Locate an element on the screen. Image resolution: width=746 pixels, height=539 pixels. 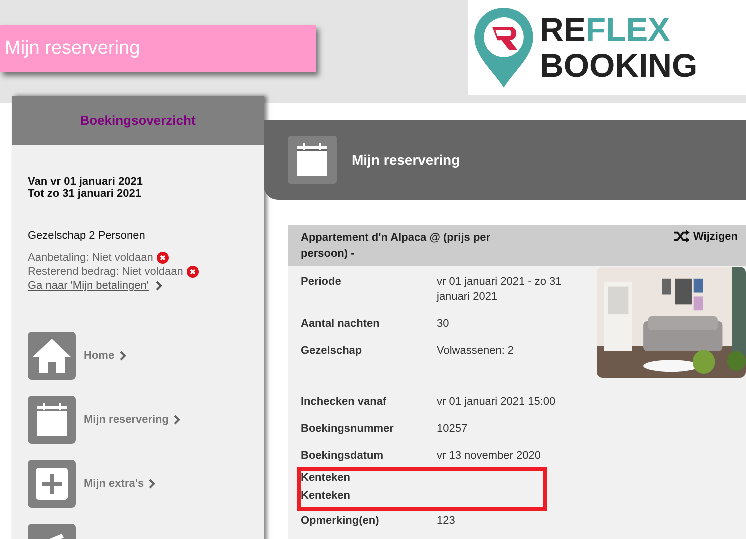
nav-link: Mijn extra's is located at coordinates (114, 484).